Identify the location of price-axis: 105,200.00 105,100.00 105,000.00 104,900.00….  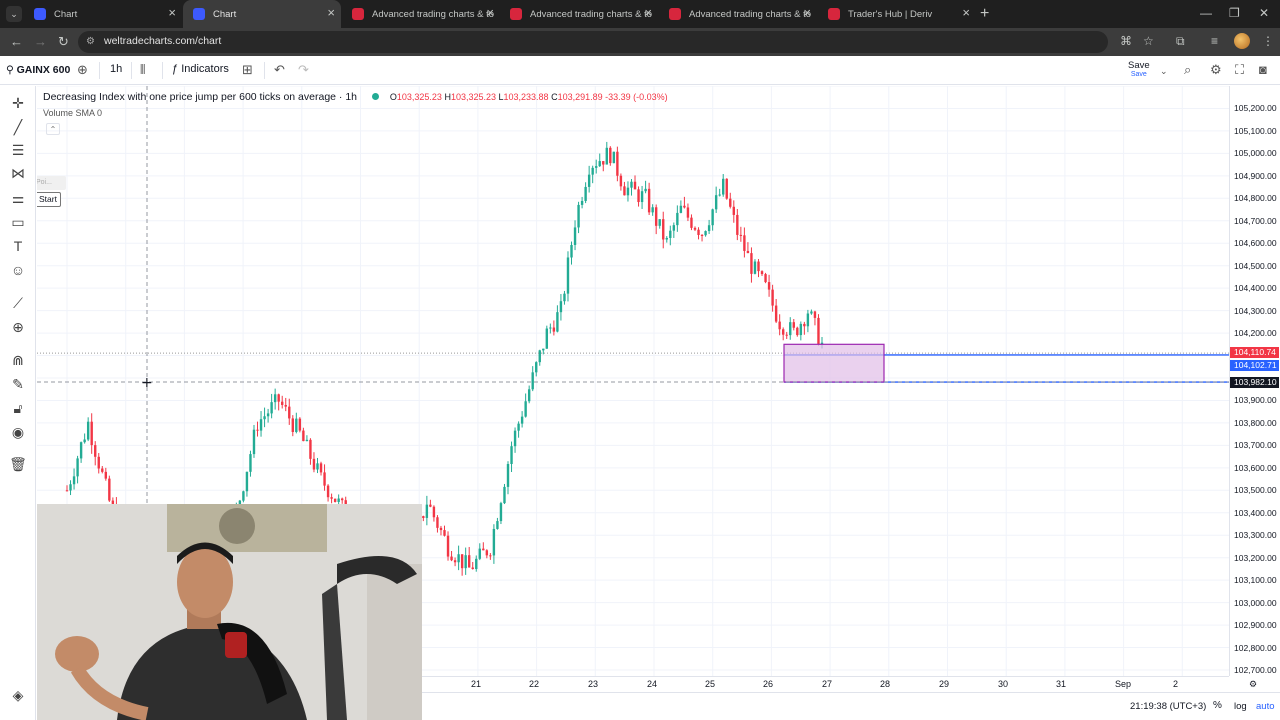
(1254, 381).